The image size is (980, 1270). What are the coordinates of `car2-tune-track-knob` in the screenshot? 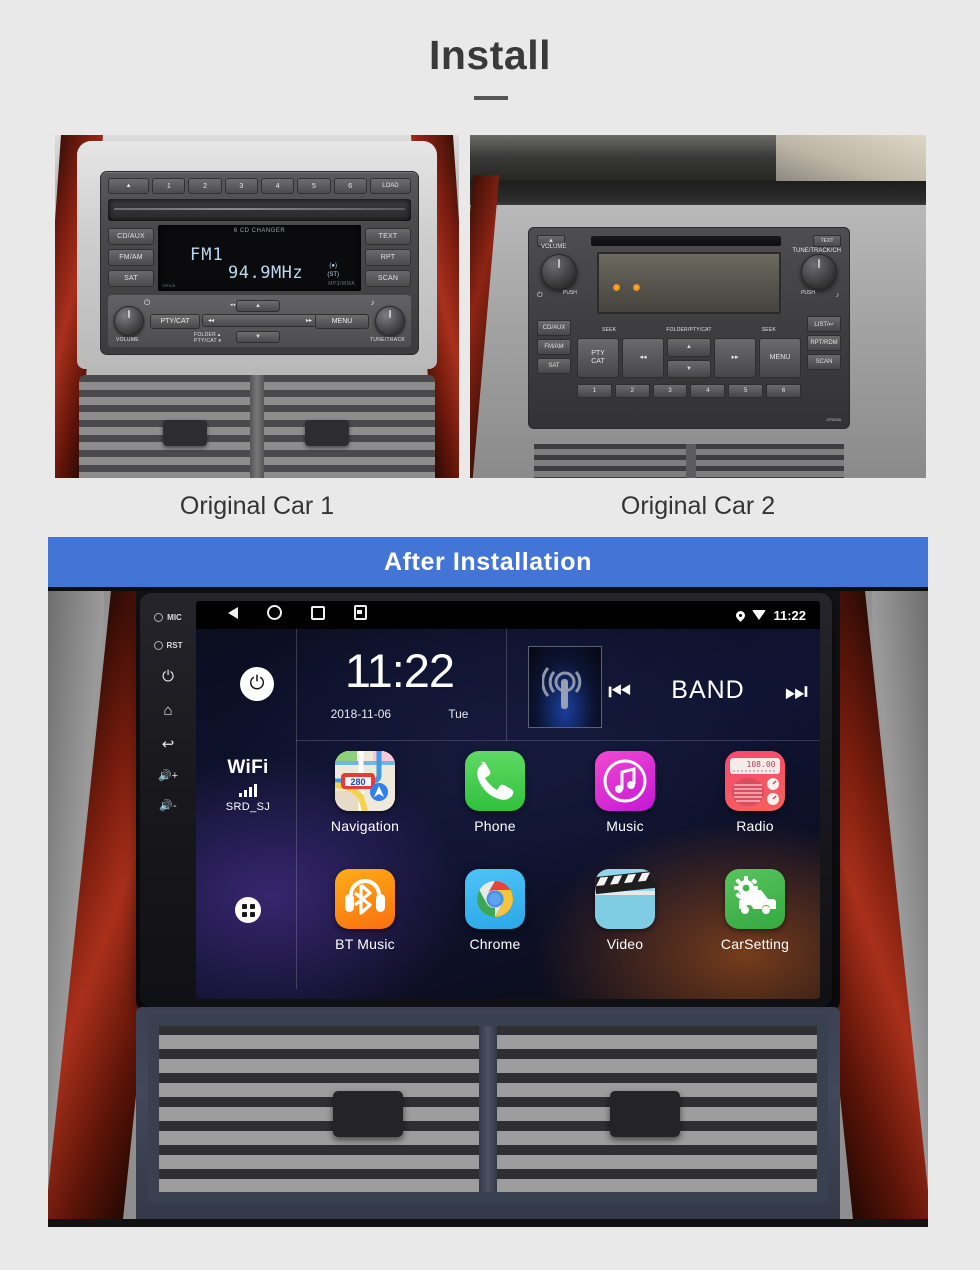 It's located at (819, 272).